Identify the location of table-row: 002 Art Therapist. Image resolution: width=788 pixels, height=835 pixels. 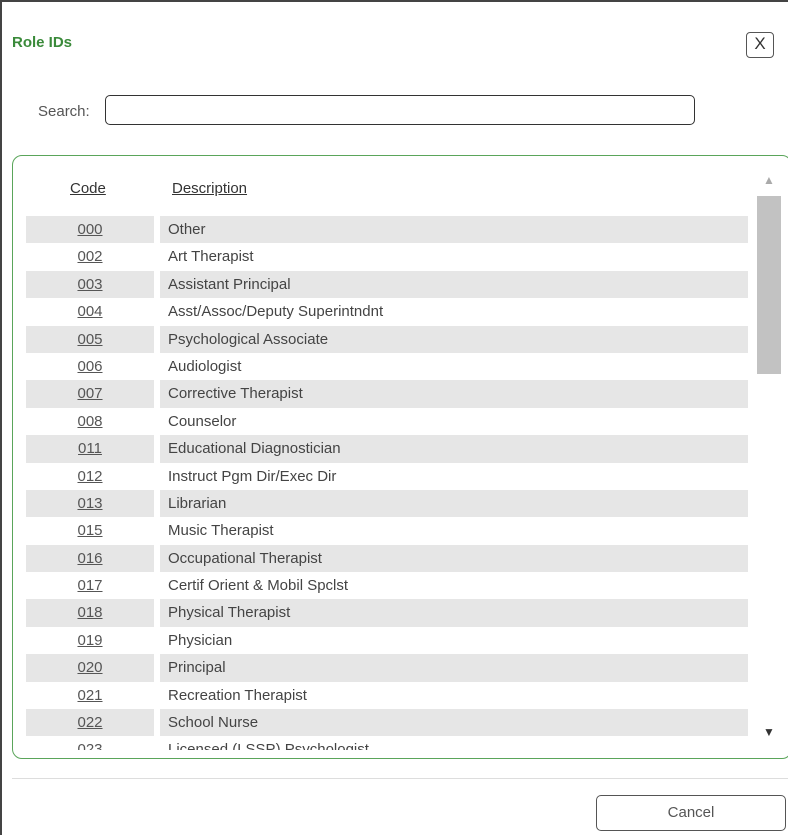
(387, 256).